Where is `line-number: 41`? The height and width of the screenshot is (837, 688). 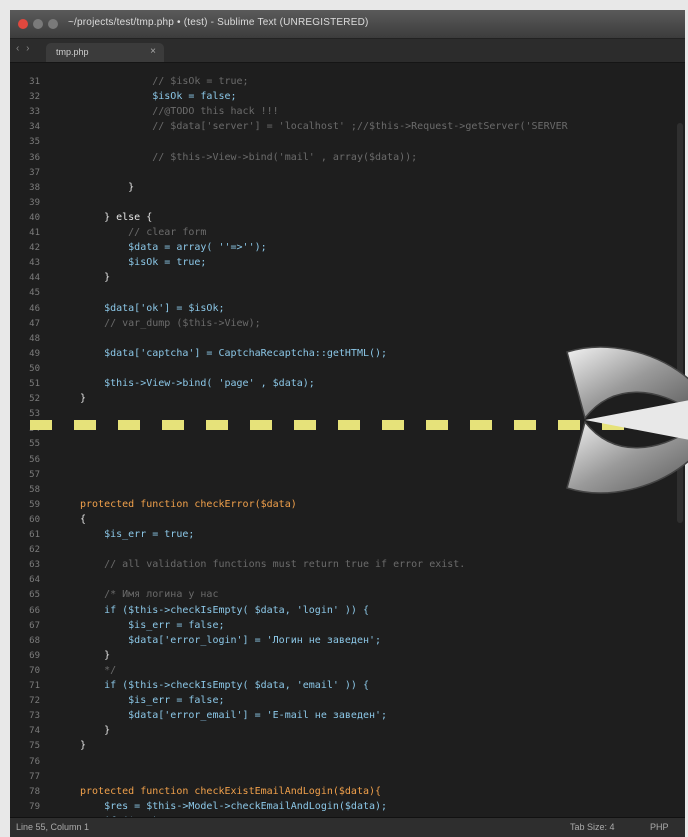
line-number: 41 is located at coordinates (34, 233).